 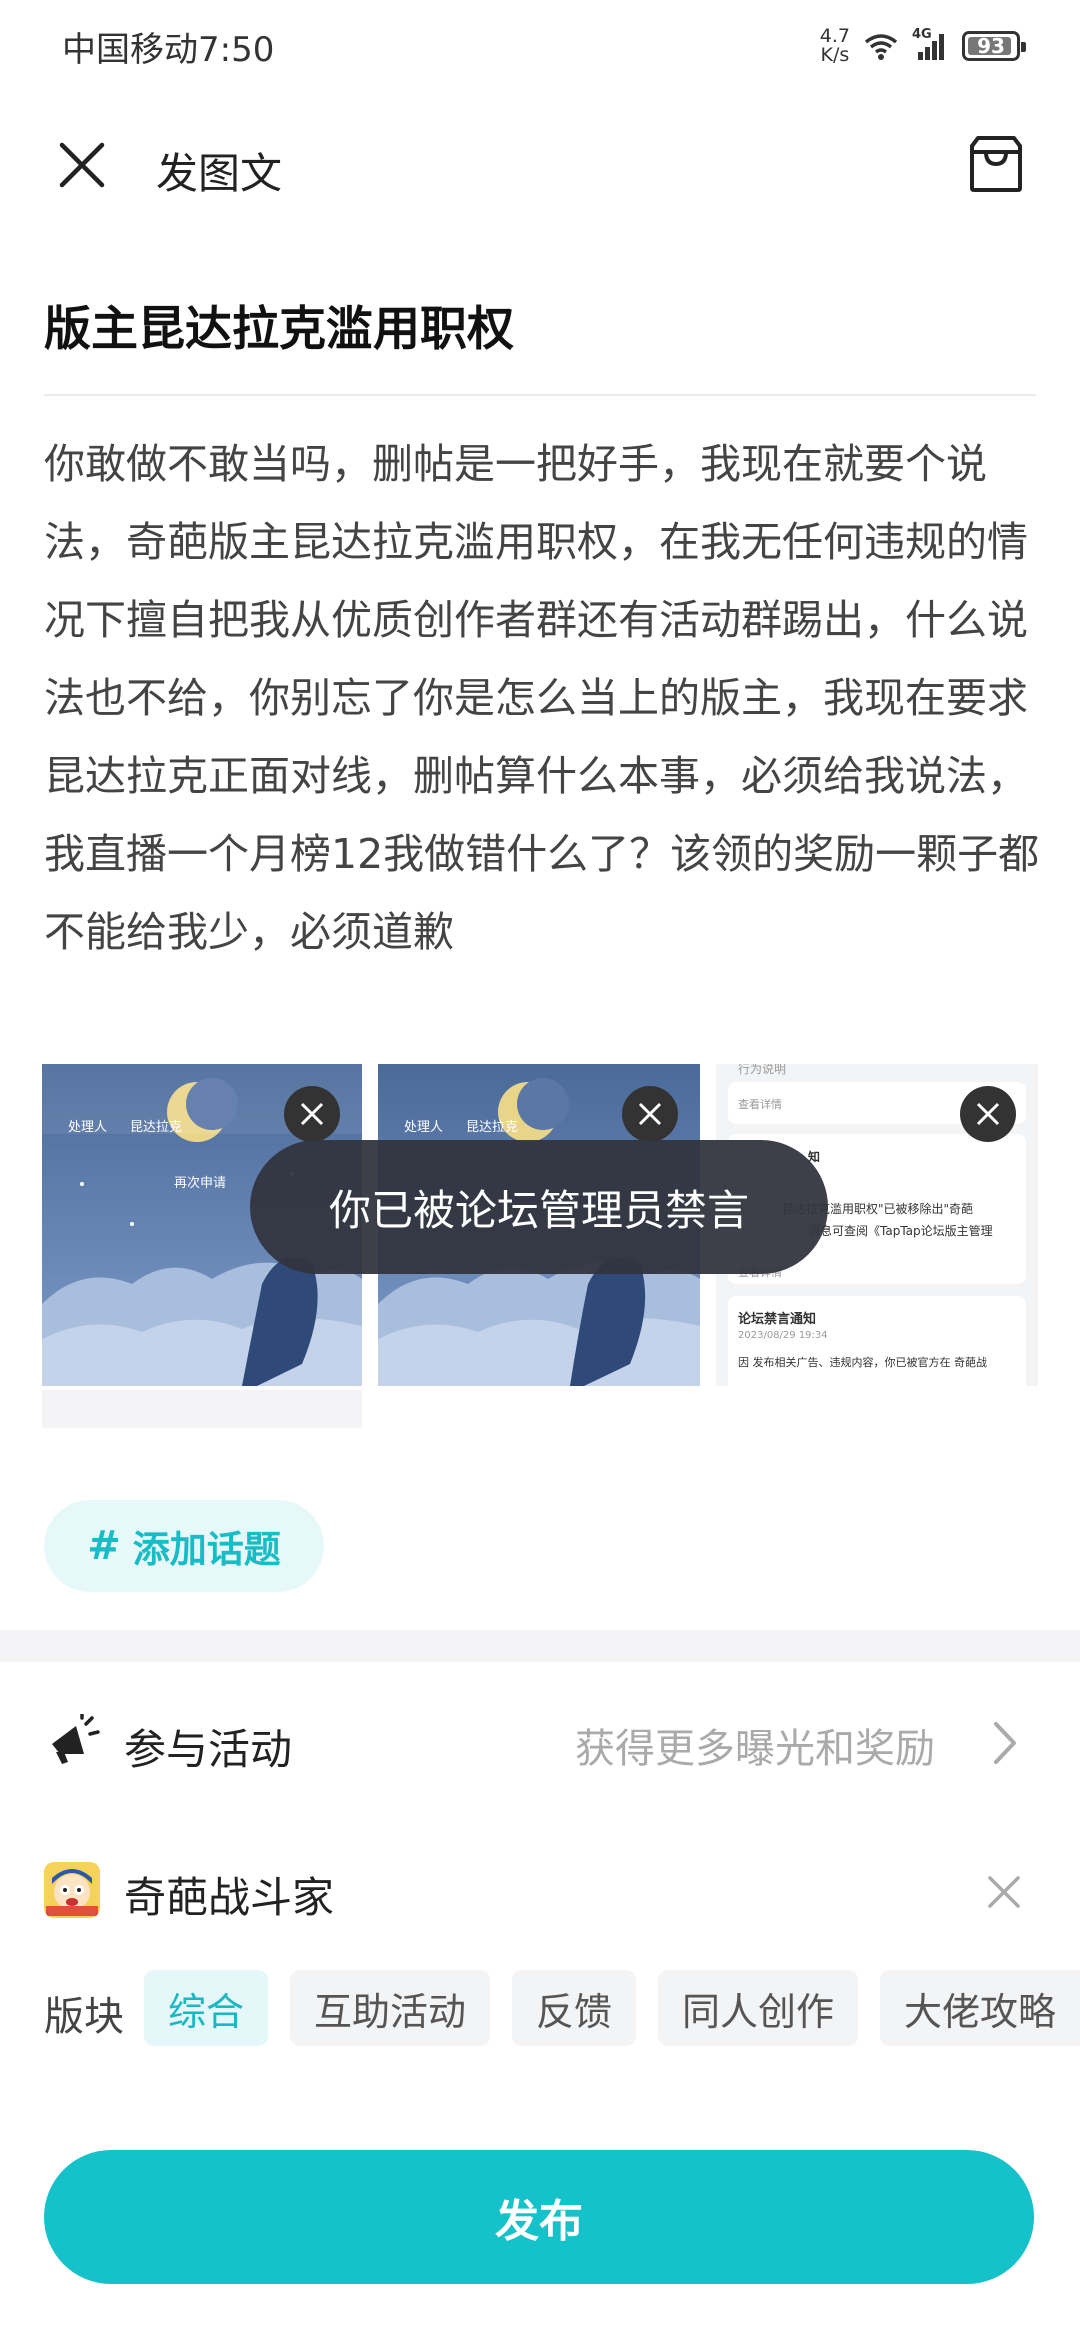 What do you see at coordinates (72, 1890) in the screenshot?
I see `game-avatar` at bounding box center [72, 1890].